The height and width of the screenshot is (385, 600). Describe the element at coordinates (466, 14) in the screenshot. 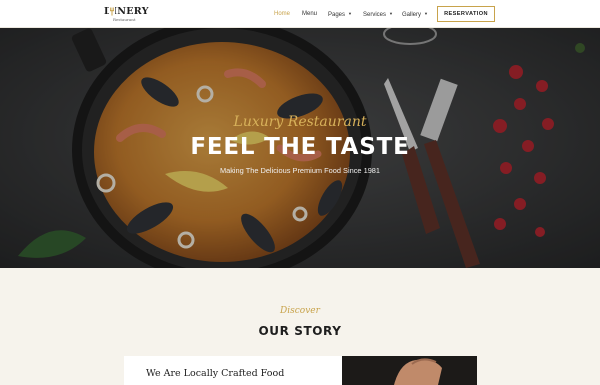

I see `reservation-button: RESERVATION` at that location.